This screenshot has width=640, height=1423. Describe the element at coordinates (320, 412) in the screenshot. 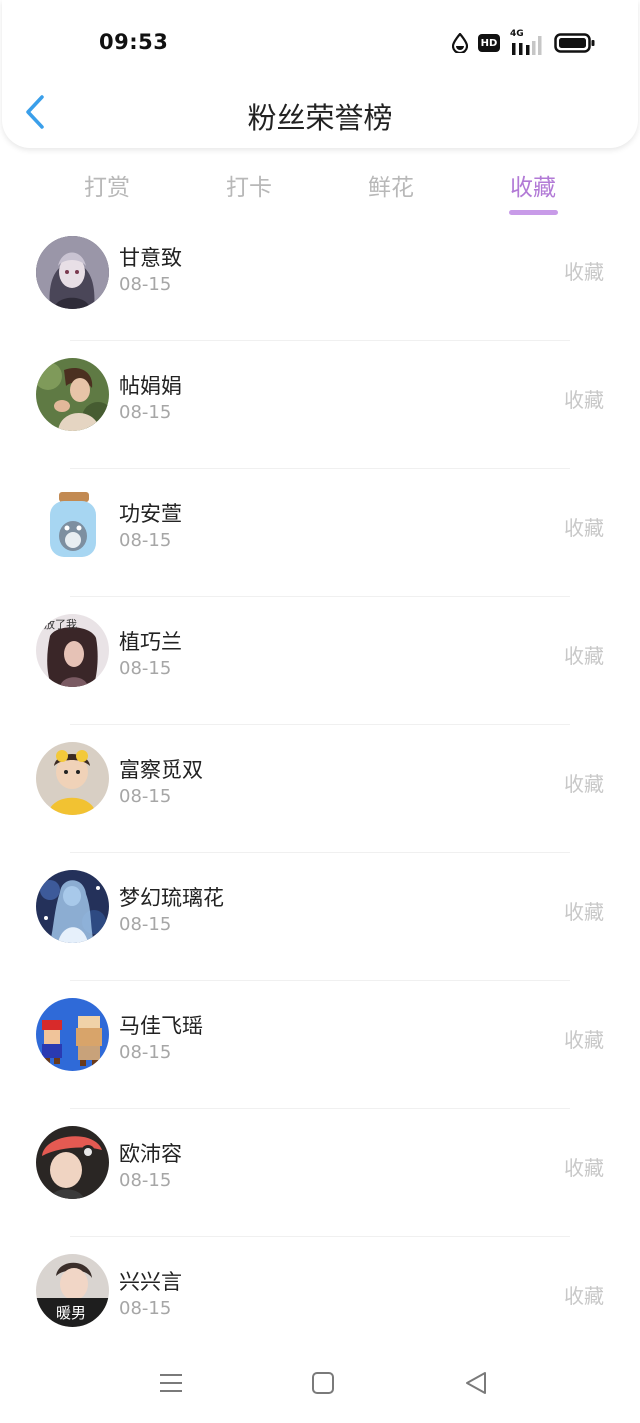

I see `list-item: 帖娟娟 08-15 收藏` at that location.